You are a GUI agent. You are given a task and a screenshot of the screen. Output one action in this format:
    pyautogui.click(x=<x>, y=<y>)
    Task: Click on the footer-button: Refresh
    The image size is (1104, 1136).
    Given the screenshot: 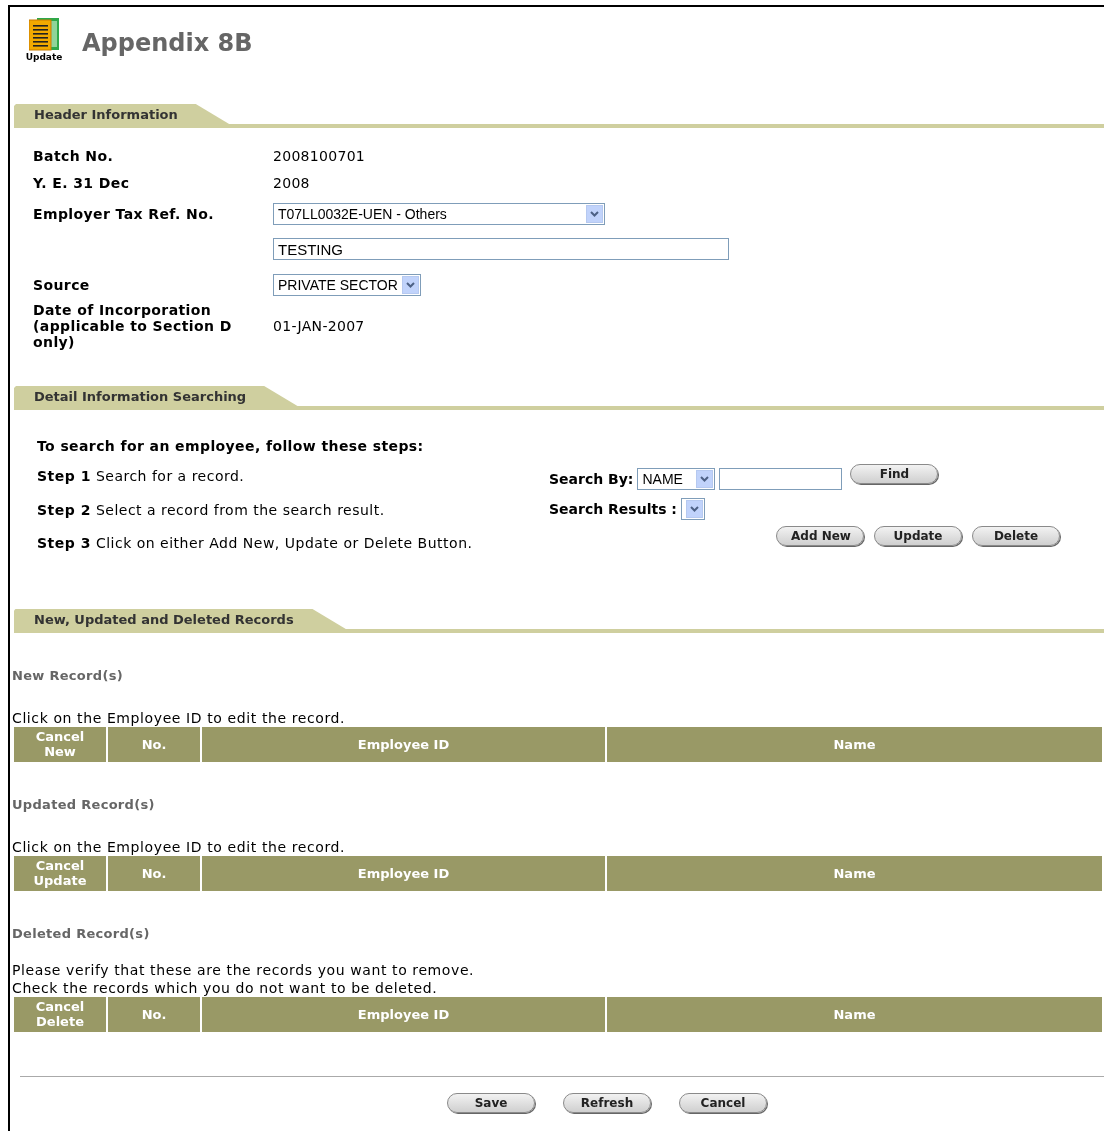 What is the action you would take?
    pyautogui.click(x=607, y=1102)
    